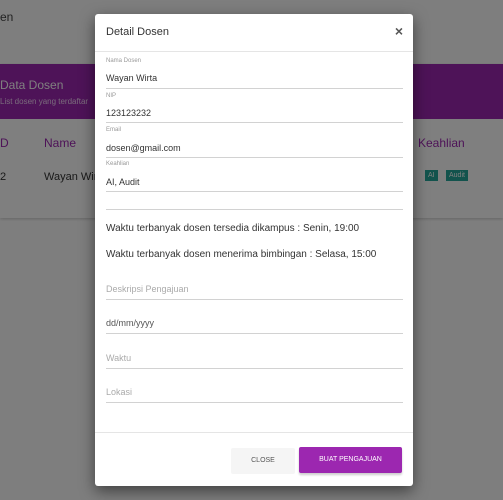 The height and width of the screenshot is (500, 503). I want to click on field-label: Email, so click(114, 130).